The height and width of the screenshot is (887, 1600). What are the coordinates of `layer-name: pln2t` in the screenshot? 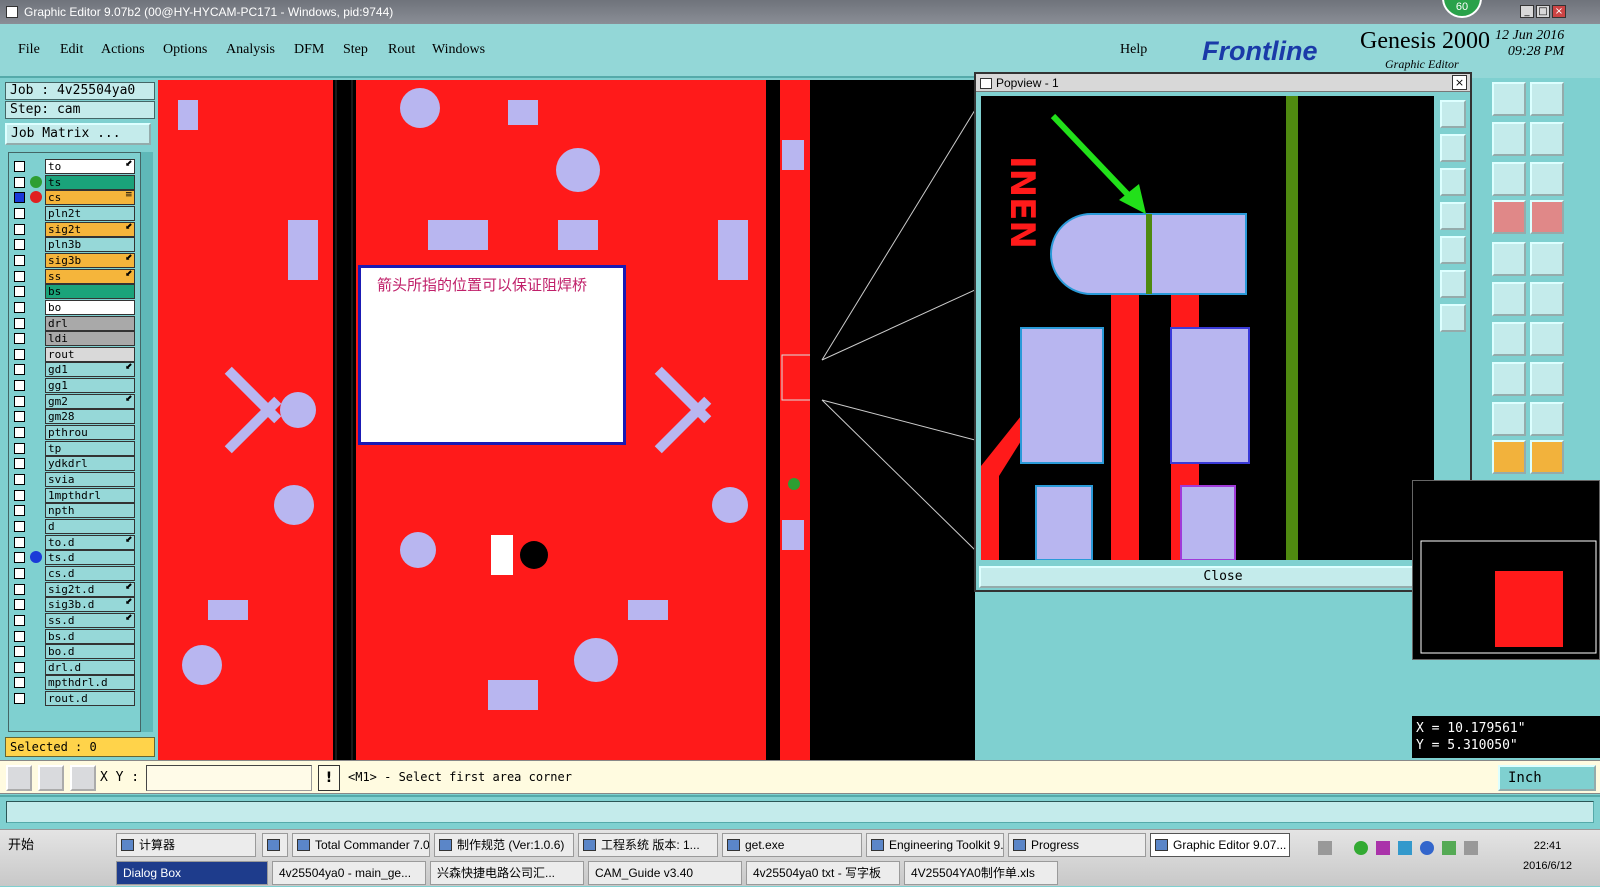 It's located at (90, 213).